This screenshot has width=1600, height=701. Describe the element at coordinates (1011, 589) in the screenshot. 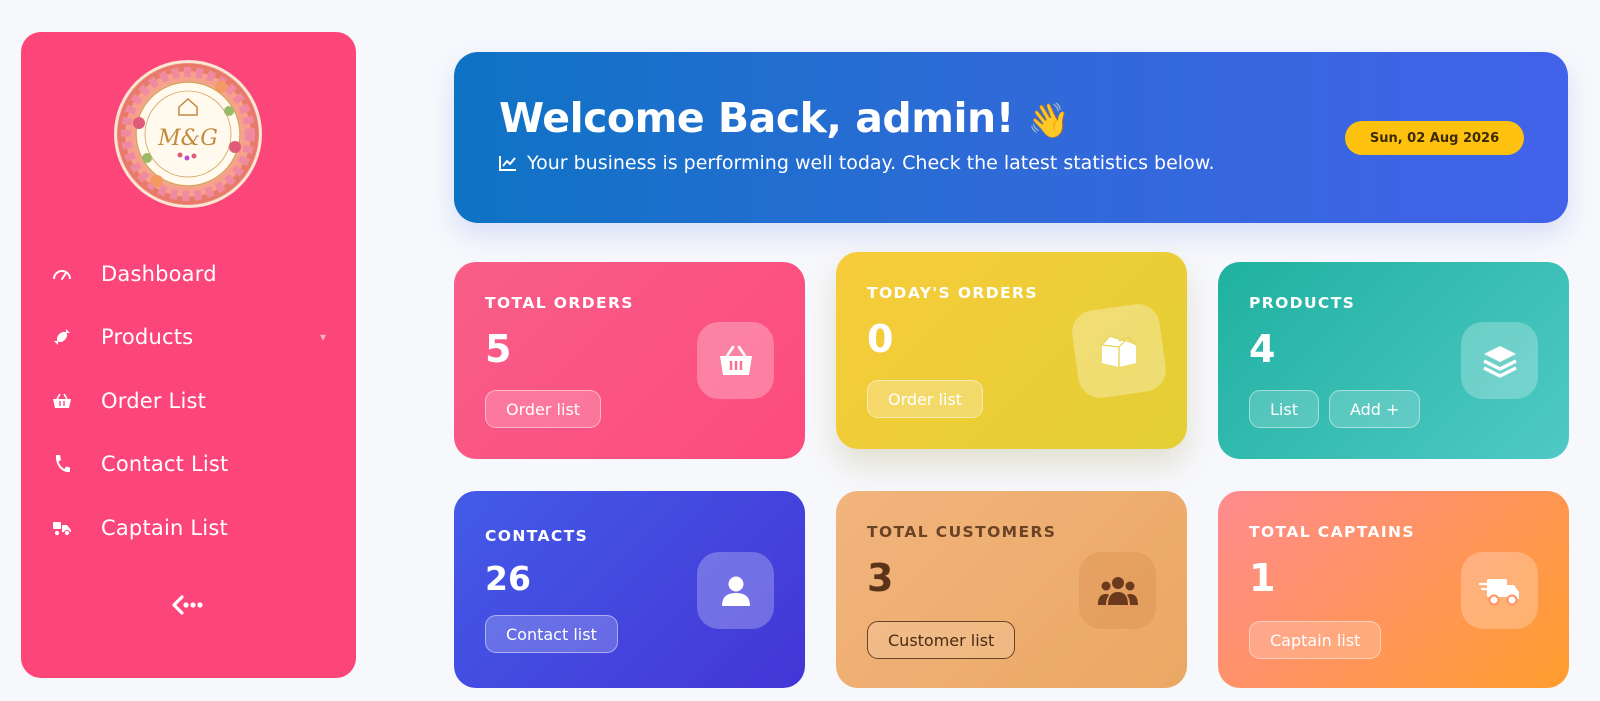

I see `total-customers-card: TOTAL CUSTOMERS 3 Customer list` at that location.